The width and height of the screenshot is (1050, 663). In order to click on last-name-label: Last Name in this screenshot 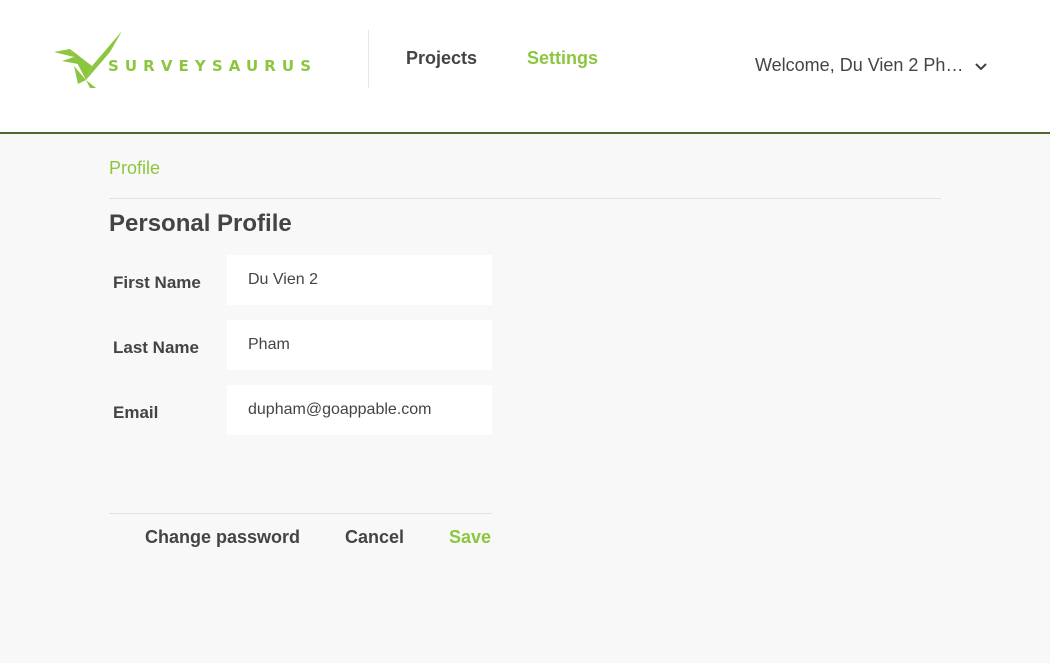, I will do `click(156, 347)`.